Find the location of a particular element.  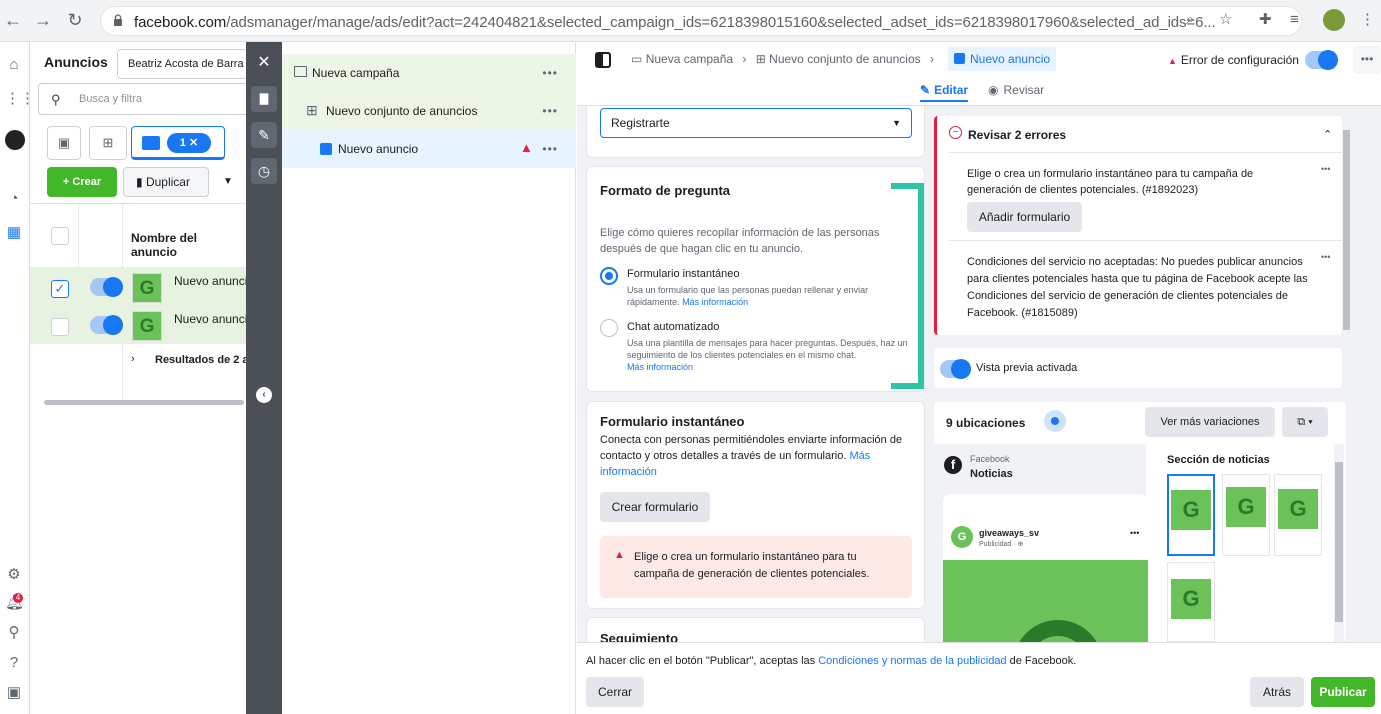

panel-toggle-icon is located at coordinates (603, 60).